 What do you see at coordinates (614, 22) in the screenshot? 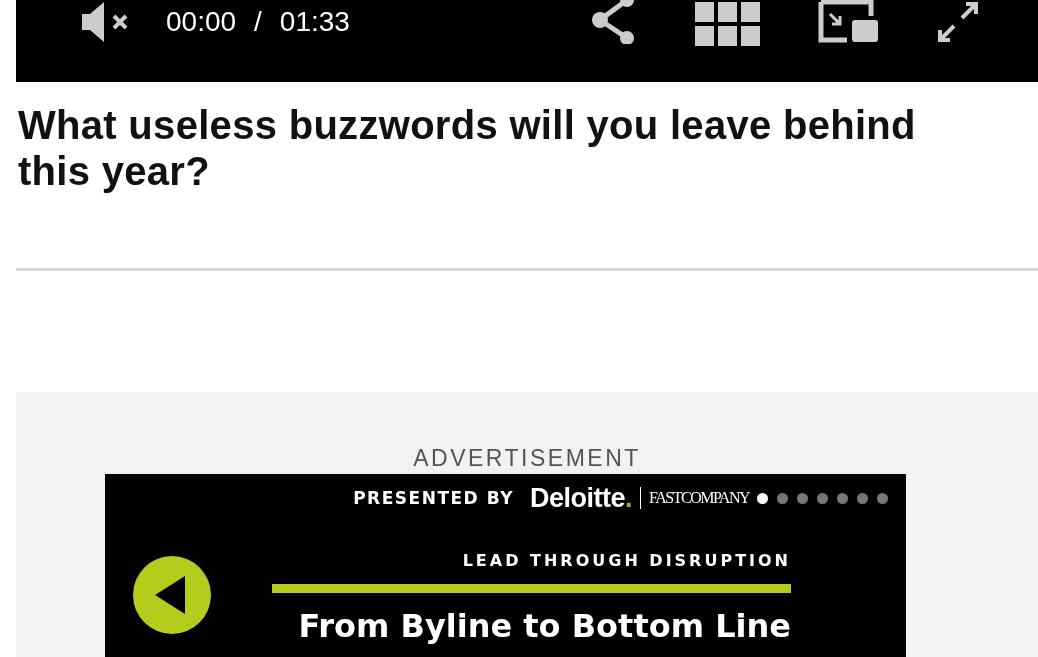
I see `share-icon` at bounding box center [614, 22].